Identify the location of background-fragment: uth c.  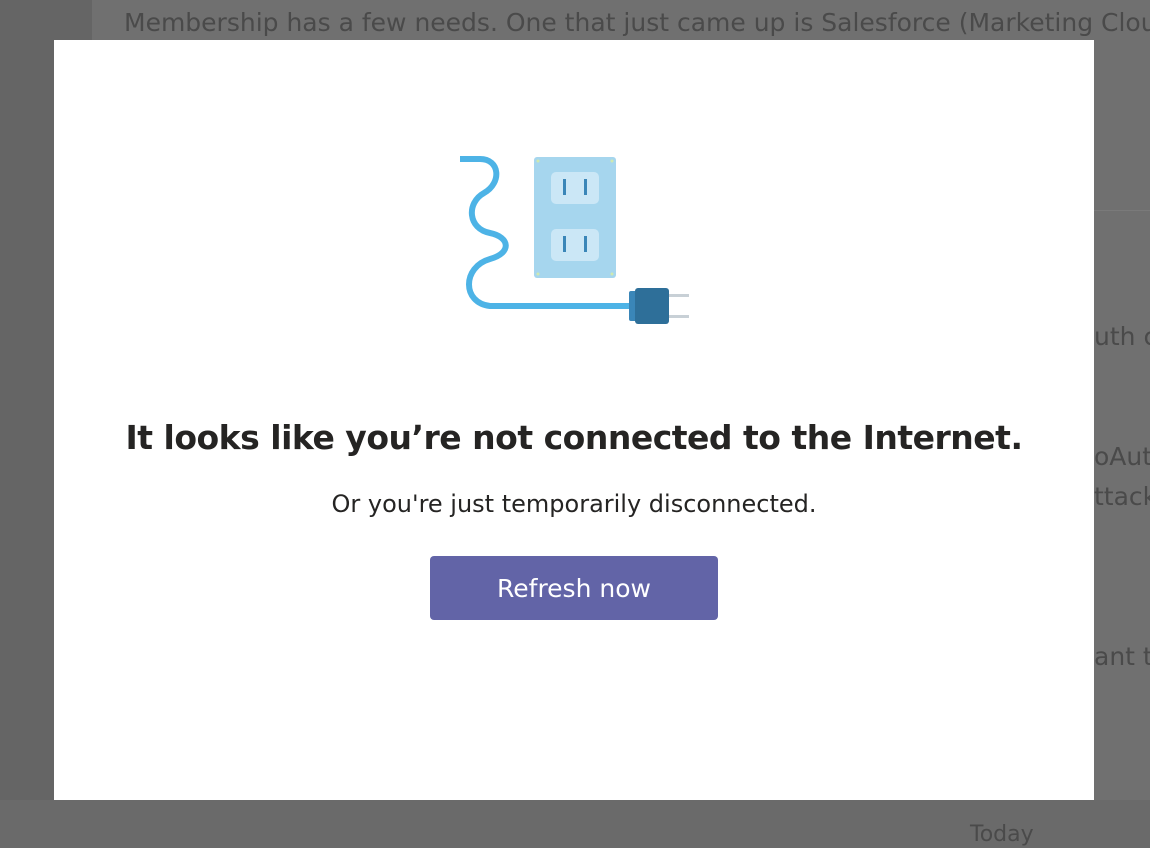
(1122, 336).